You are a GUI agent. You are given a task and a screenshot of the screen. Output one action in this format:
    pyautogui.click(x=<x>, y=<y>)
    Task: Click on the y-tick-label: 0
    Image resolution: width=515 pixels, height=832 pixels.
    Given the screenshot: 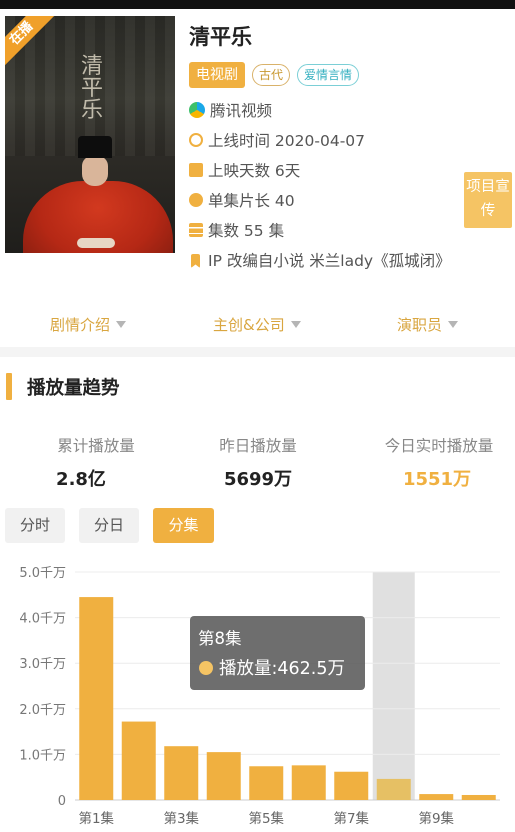 What is the action you would take?
    pyautogui.click(x=62, y=801)
    